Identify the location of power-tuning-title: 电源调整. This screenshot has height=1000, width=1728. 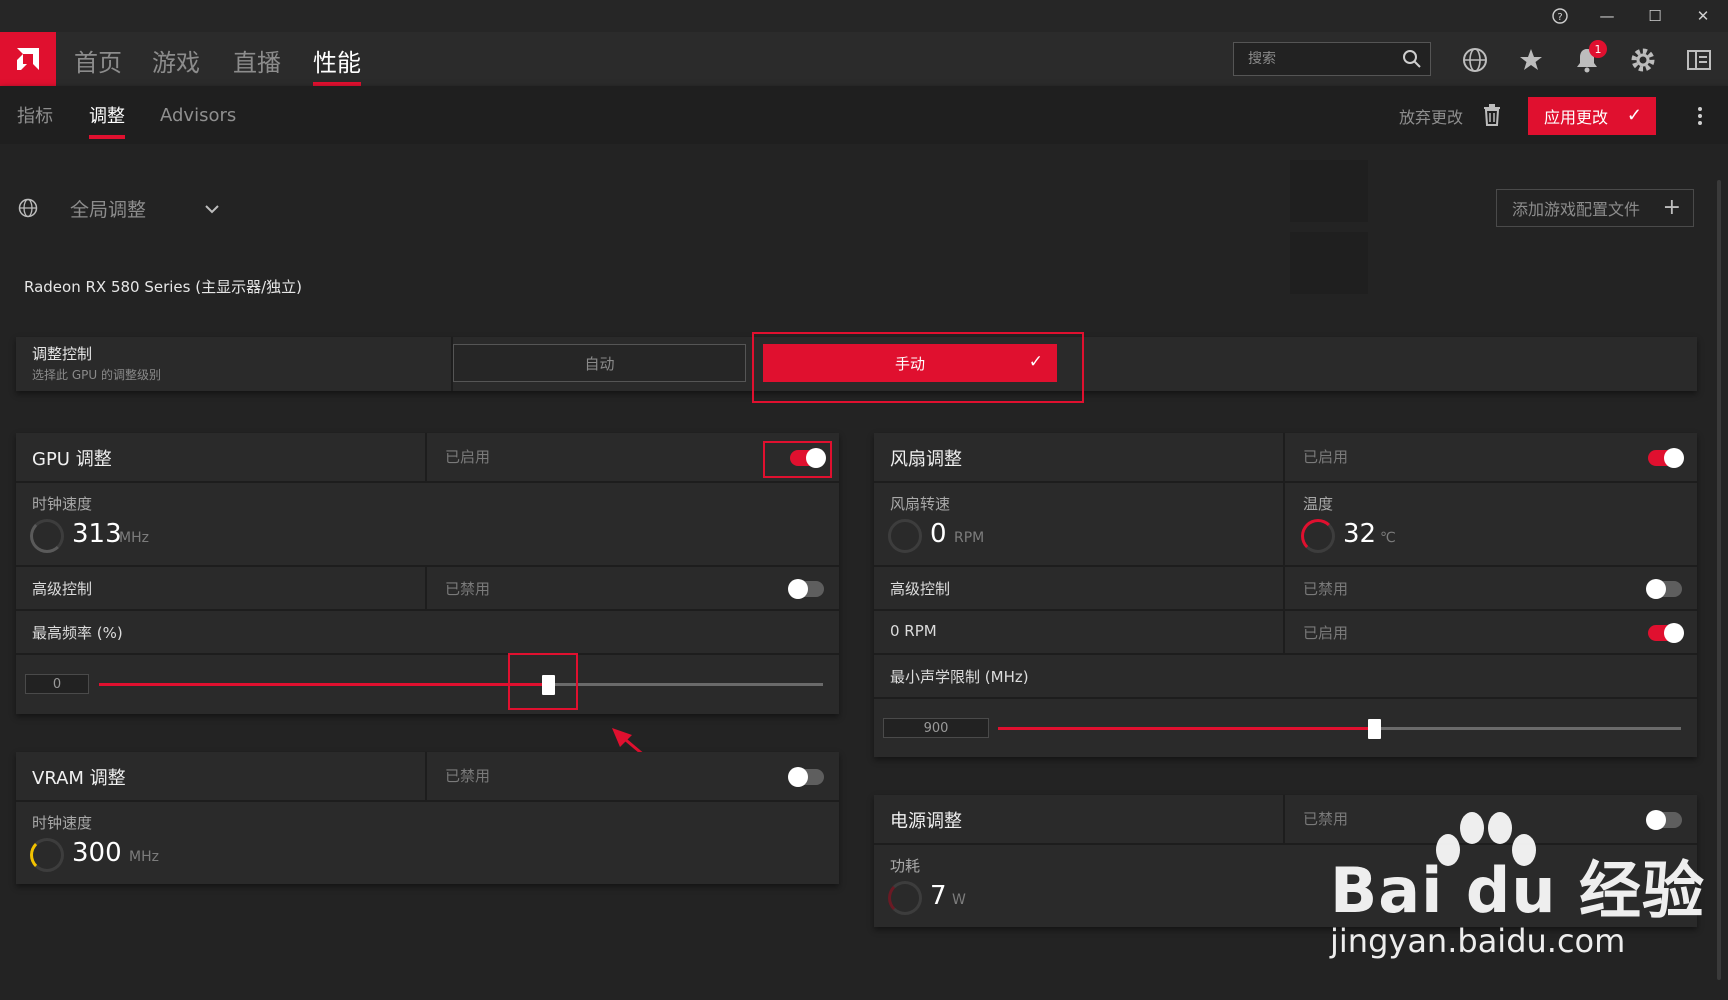
(926, 821).